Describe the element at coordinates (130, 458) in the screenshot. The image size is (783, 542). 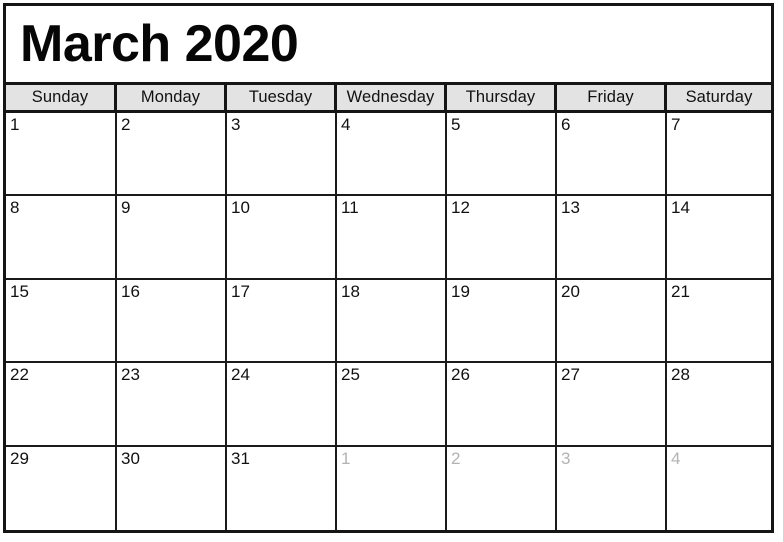
I see `day-number: 30` at that location.